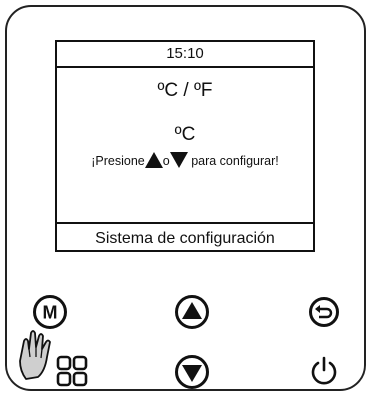 The height and width of the screenshot is (398, 373). Describe the element at coordinates (235, 161) in the screenshot. I see `hint-suffix: para configurar!` at that location.